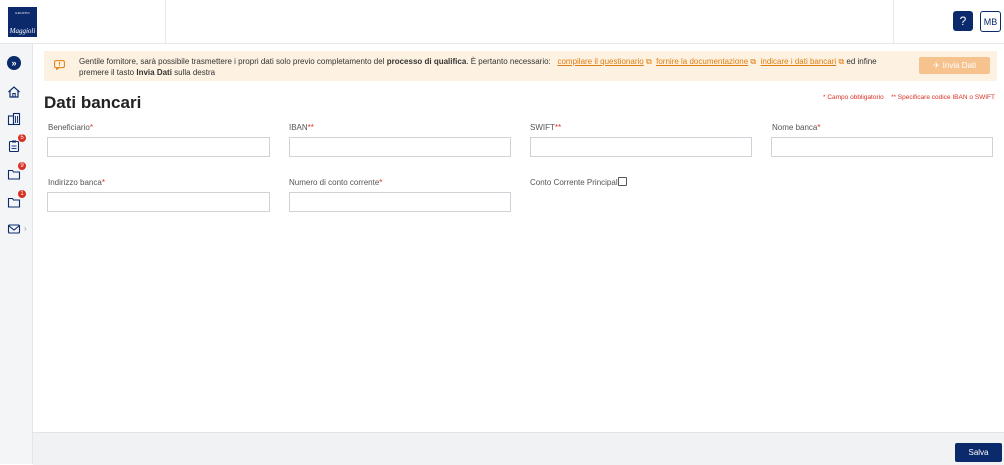 The image size is (1004, 465). What do you see at coordinates (622, 181) in the screenshot?
I see `conto-principale-checkbox` at bounding box center [622, 181].